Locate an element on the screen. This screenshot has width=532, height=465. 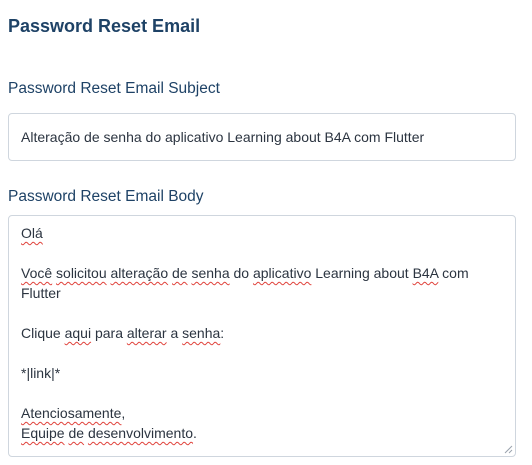
word: solicitou is located at coordinates (81, 273).